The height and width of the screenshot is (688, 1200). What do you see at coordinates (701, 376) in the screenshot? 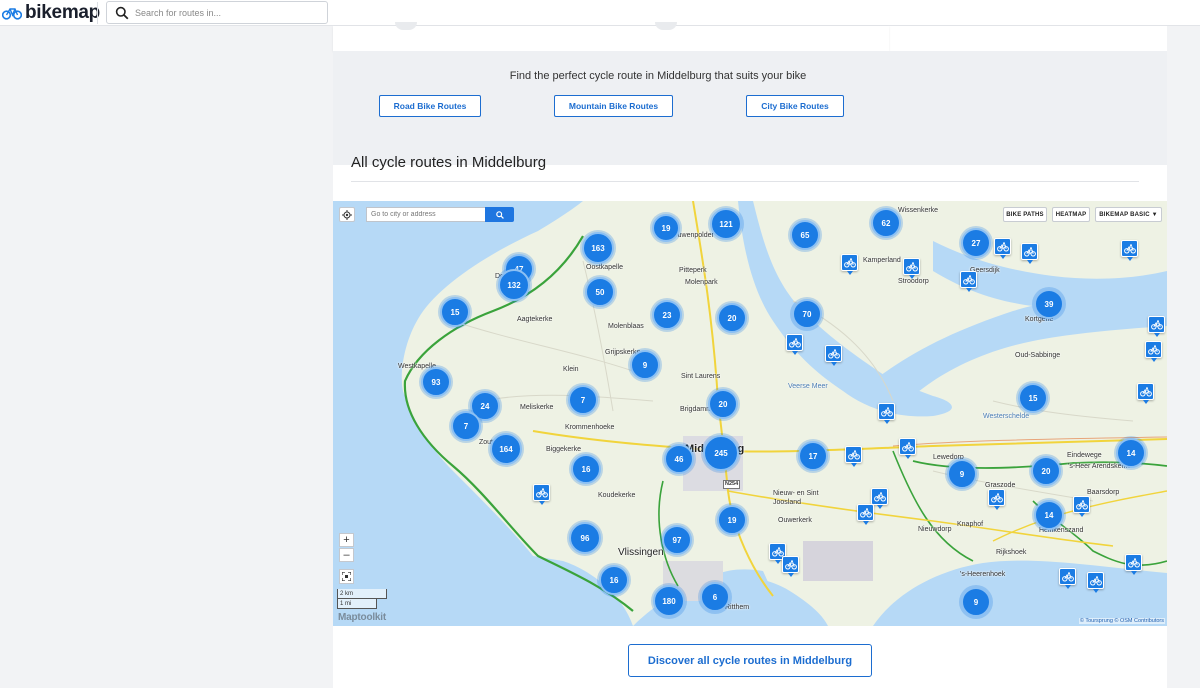
I see `place-label: Sint Laurens` at bounding box center [701, 376].